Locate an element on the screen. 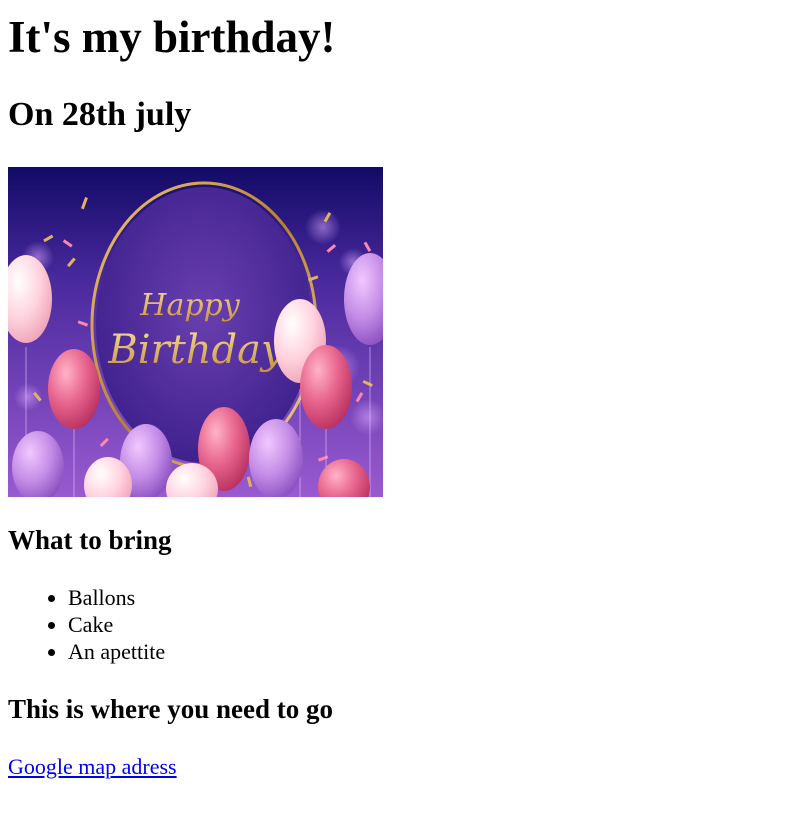 This screenshot has height=825, width=792. image-text-happy: Happy is located at coordinates (189, 305).